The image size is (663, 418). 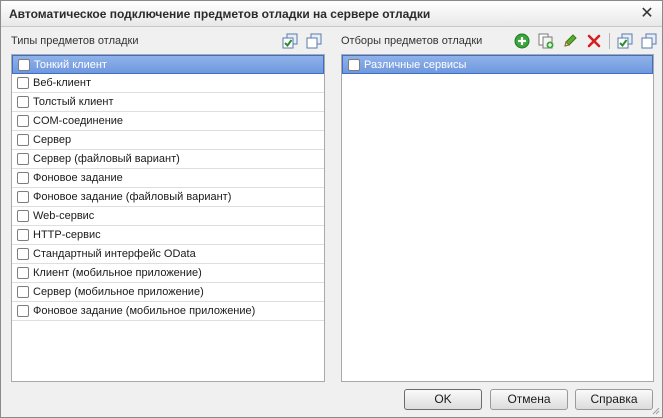 What do you see at coordinates (132, 197) in the screenshot?
I see `item-label: Фоновое задание (файловый вариант)` at bounding box center [132, 197].